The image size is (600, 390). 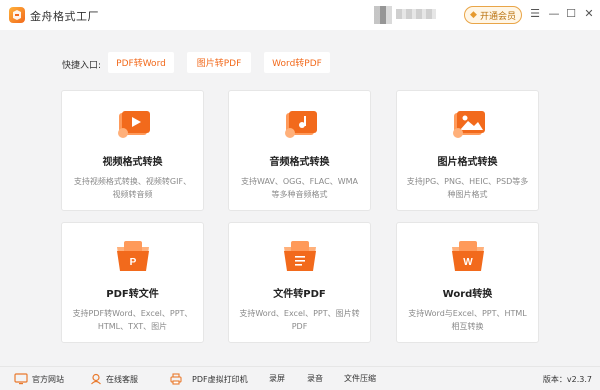 I want to click on card-desc: 支持JPG、PNG、HEIC、PSD等多种图片格式, so click(x=467, y=188).